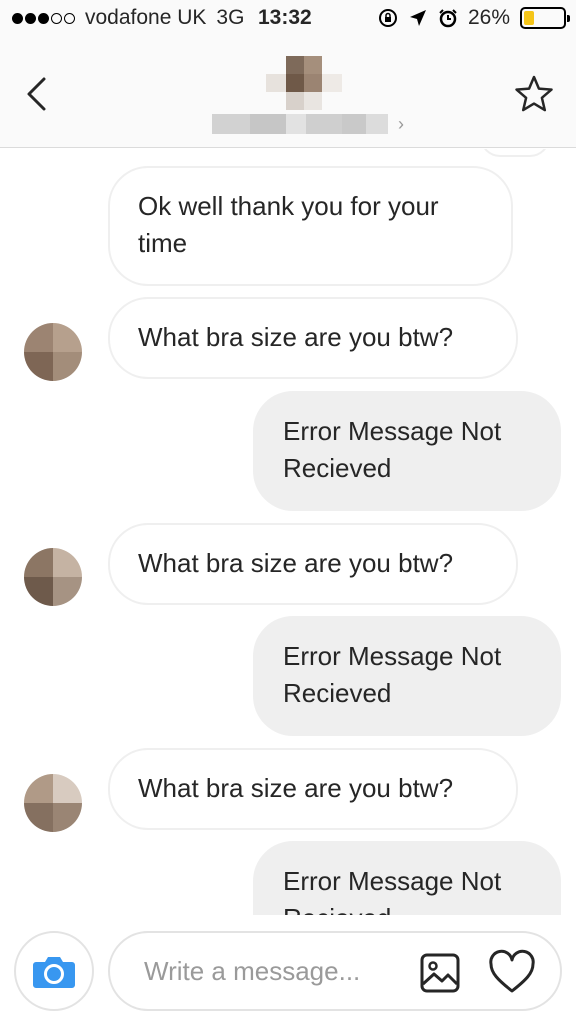 The height and width of the screenshot is (1024, 576). Describe the element at coordinates (388, 18) in the screenshot. I see `rotation-lock-icon` at that location.